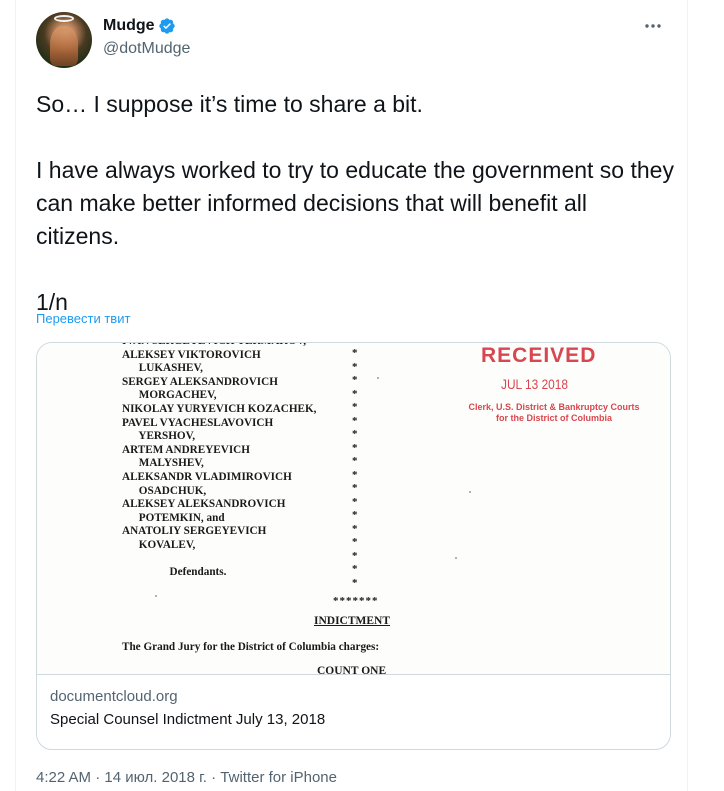 Image resolution: width=724 pixels, height=791 pixels. I want to click on author-name: Mudge, so click(129, 26).